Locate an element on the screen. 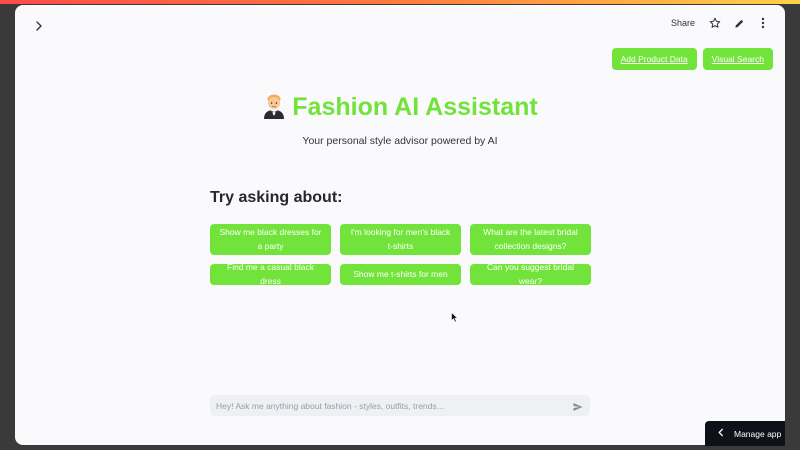 This screenshot has width=800, height=450. manage-app-button: Manage app is located at coordinates (745, 433).